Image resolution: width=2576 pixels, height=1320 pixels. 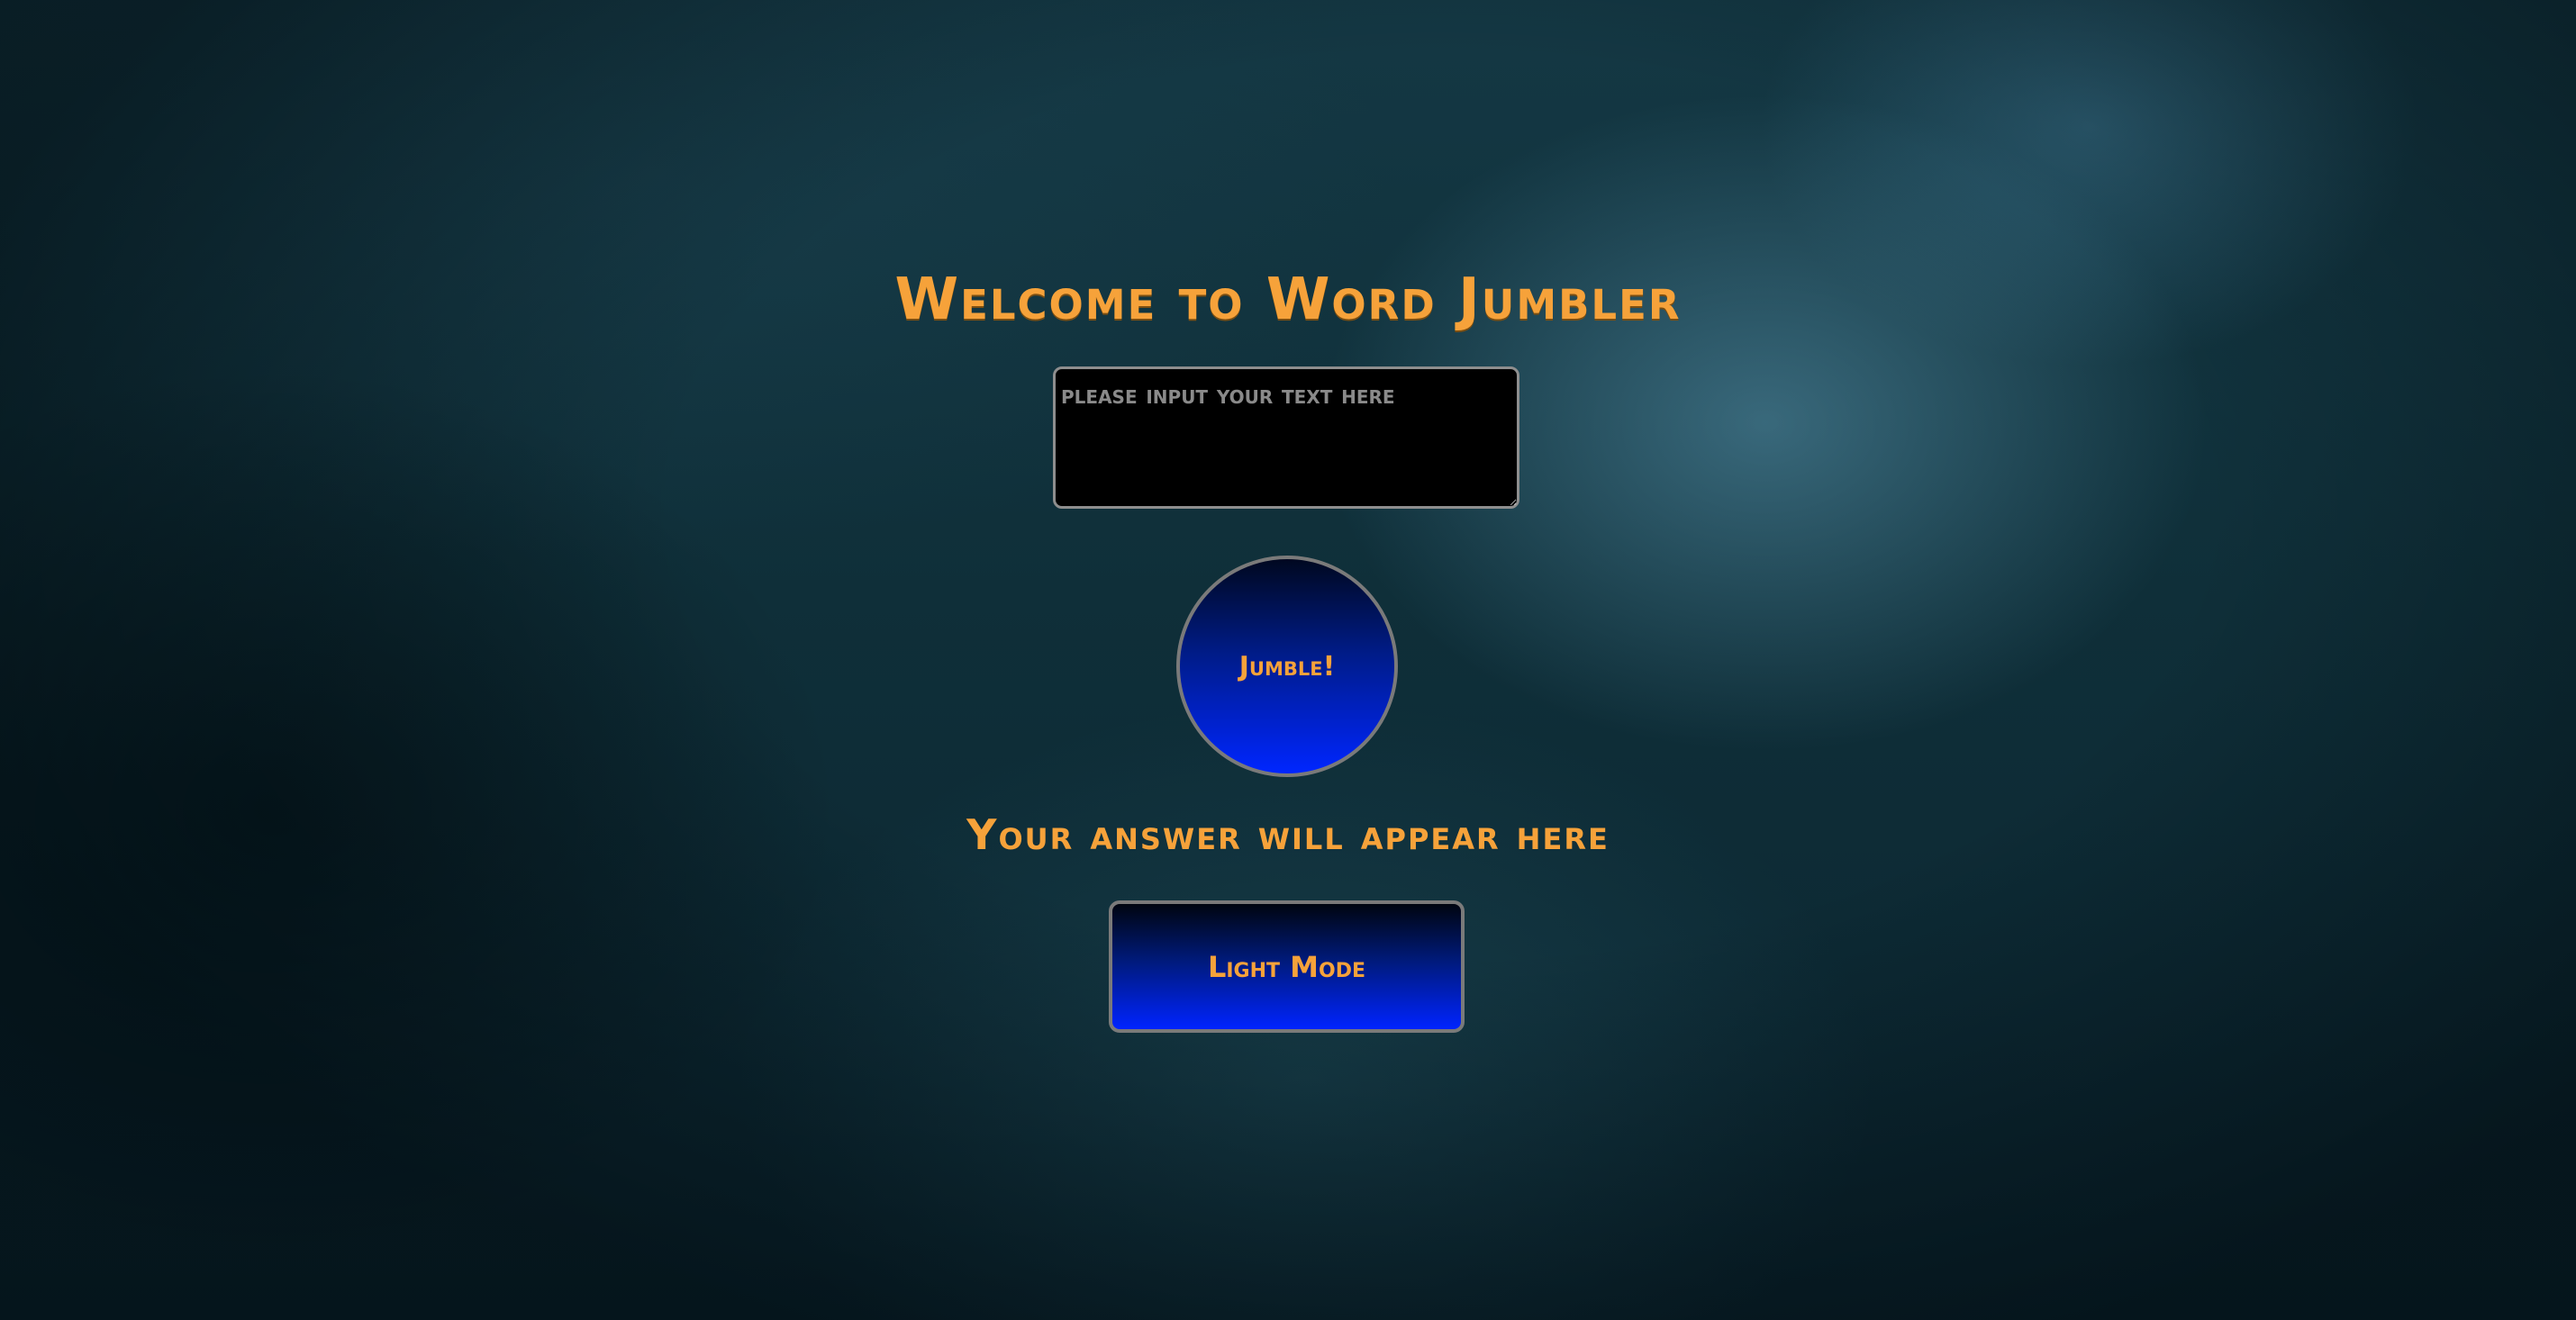 I want to click on text-input, so click(x=1286, y=437).